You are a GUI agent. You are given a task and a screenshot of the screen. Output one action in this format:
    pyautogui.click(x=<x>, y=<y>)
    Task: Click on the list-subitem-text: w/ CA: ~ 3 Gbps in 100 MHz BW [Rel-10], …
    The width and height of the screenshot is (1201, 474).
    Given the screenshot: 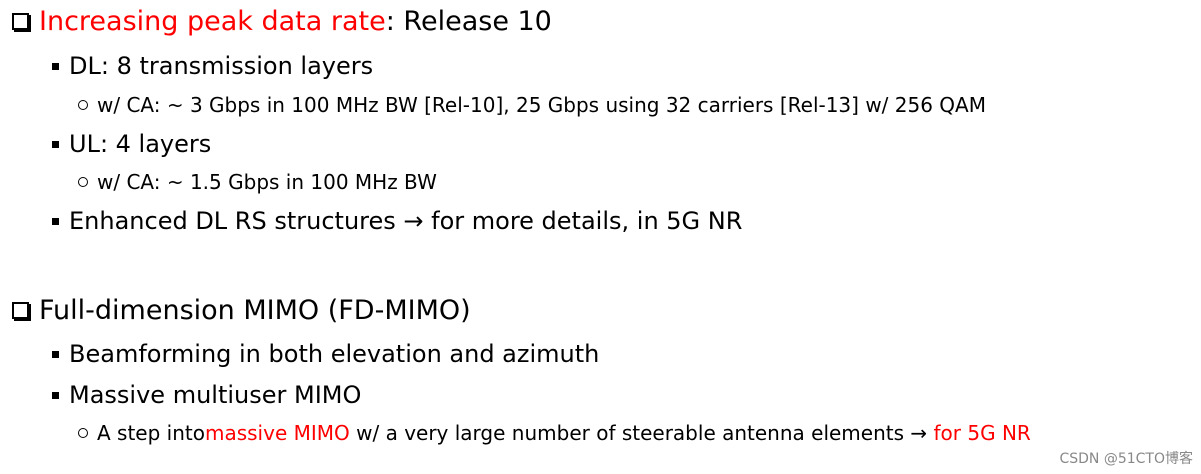 What is the action you would take?
    pyautogui.click(x=541, y=105)
    